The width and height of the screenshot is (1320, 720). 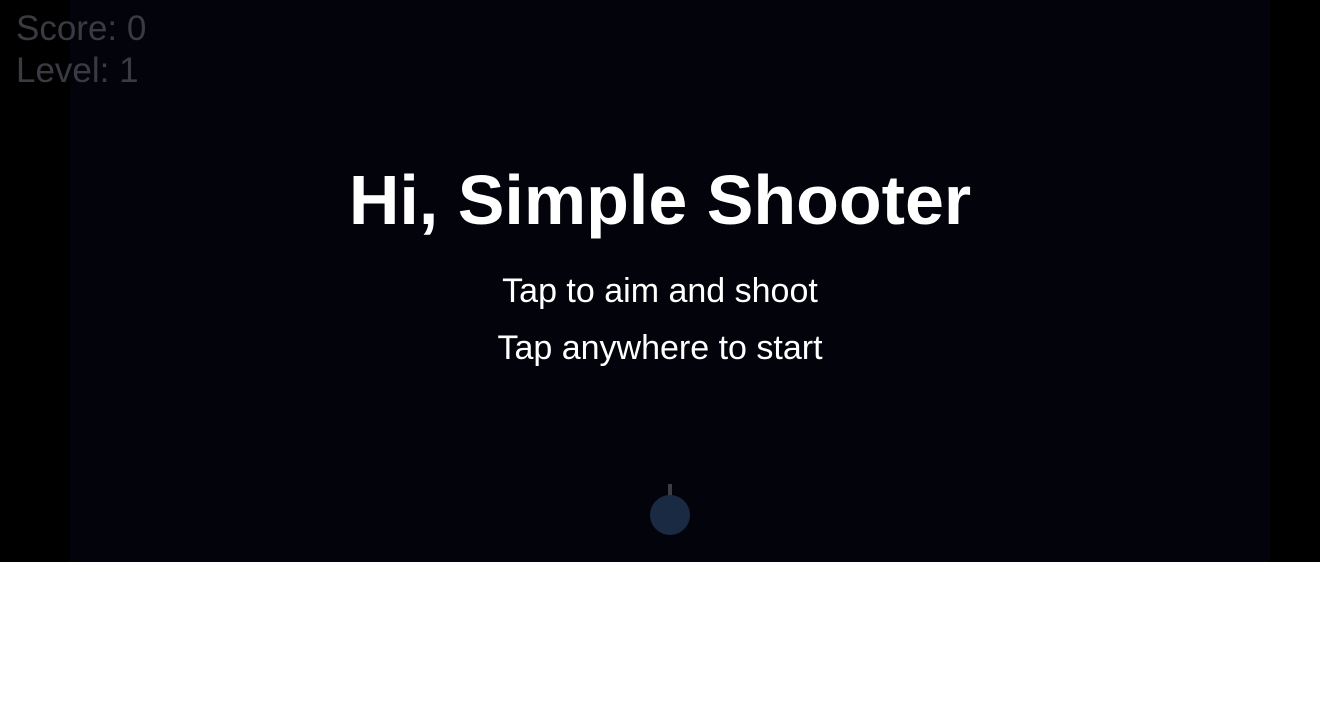 I want to click on turret-base, so click(x=670, y=515).